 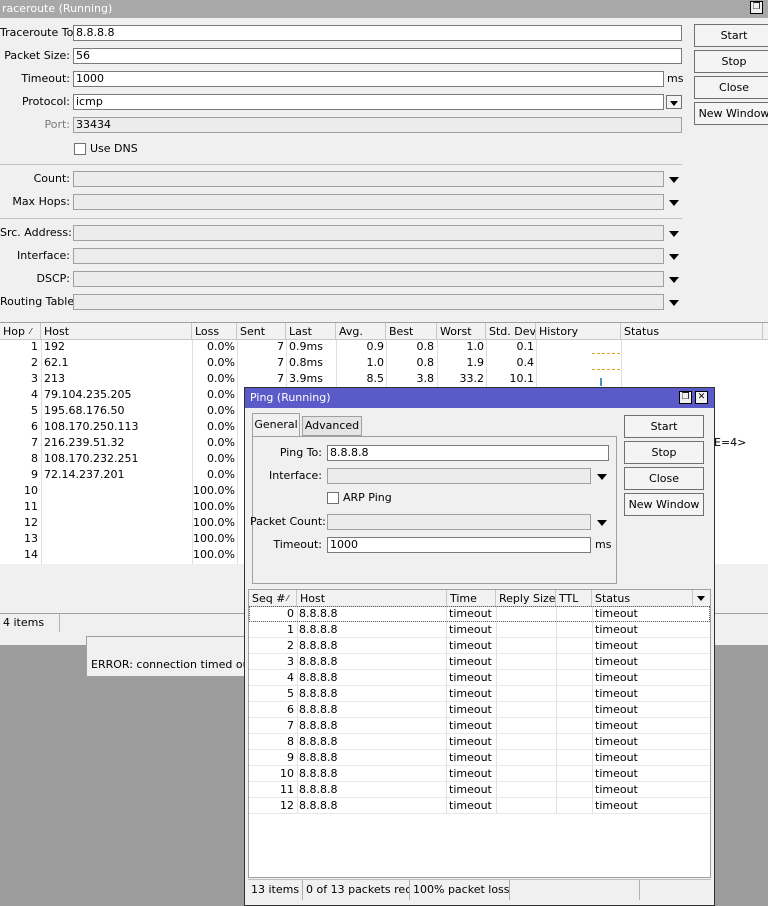 I want to click on table-row: 3 213 0.0% 7 3.9ms 8.5 3.8 33.2 10.1, so click(x=384, y=379).